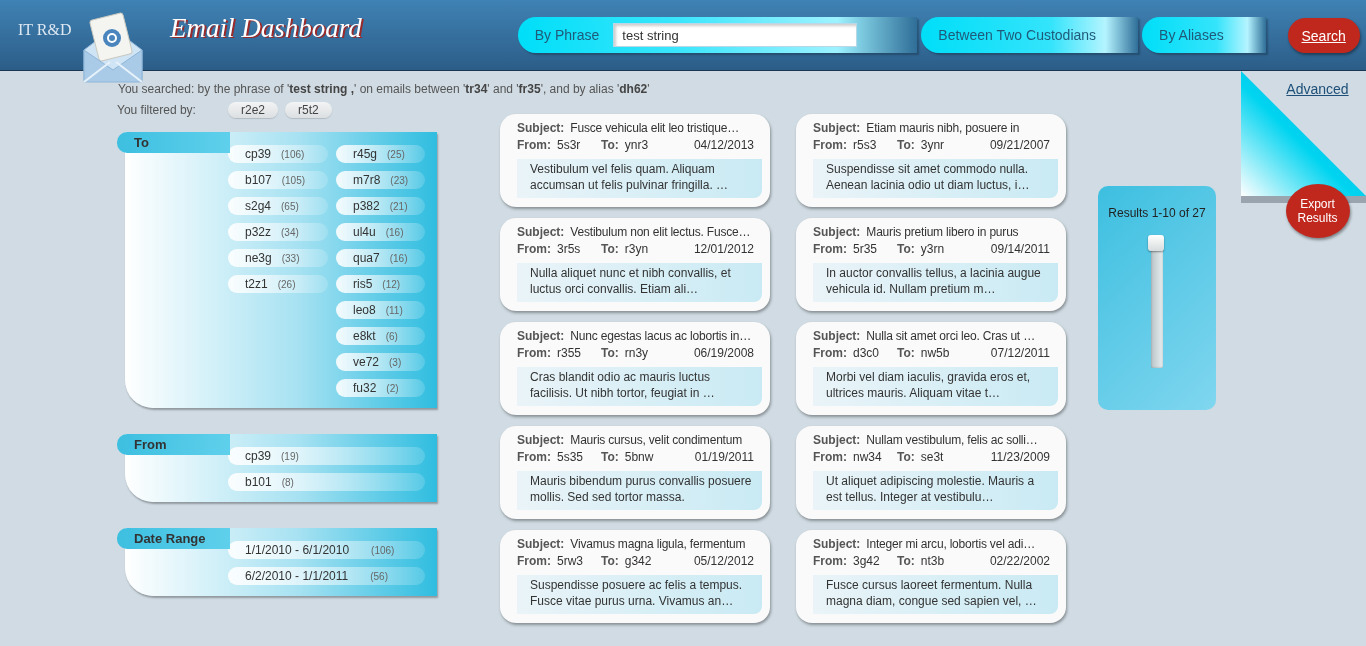  What do you see at coordinates (287, 482) in the screenshot?
I see `item-count: (8)` at bounding box center [287, 482].